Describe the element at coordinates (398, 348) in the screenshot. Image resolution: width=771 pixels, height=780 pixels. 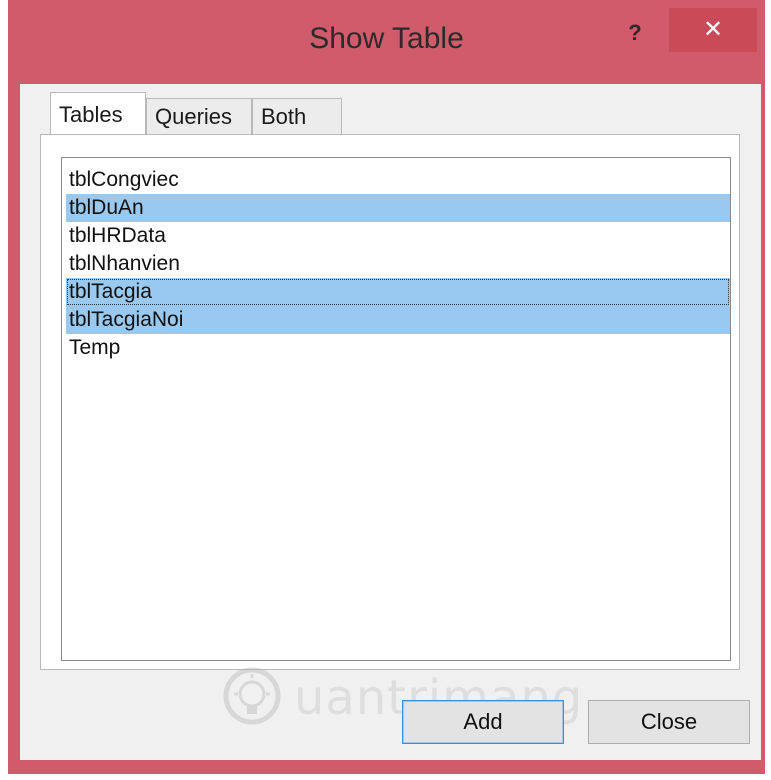
I see `list-item: Temp` at that location.